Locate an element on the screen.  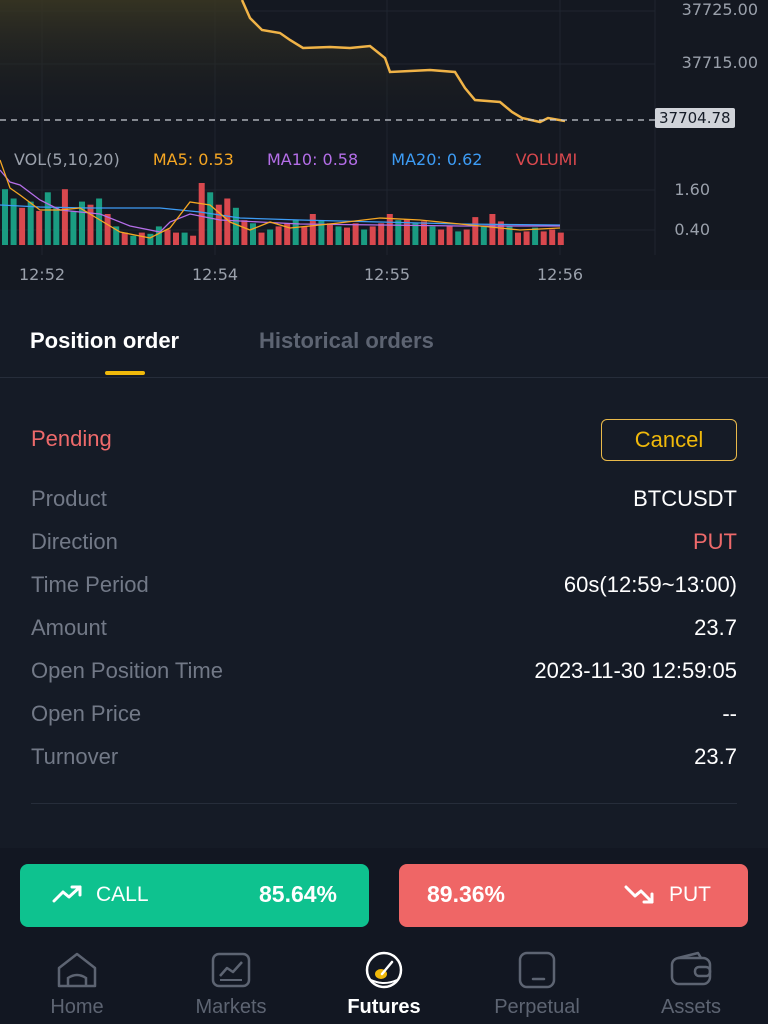
order-row-open-position-time: Open Position Time 2023-11-30 12:59:05 is located at coordinates (384, 673).